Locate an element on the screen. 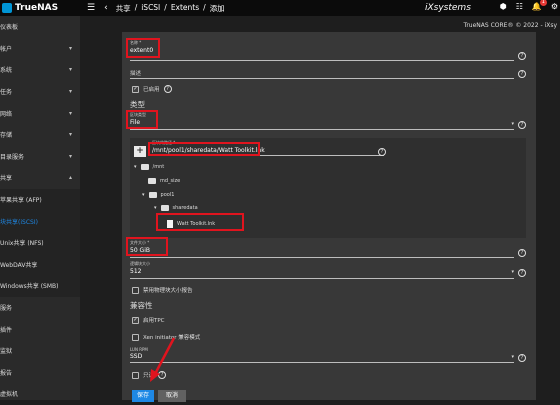  extent-type-select: 区块类型 File ▾ ? is located at coordinates (328, 121).